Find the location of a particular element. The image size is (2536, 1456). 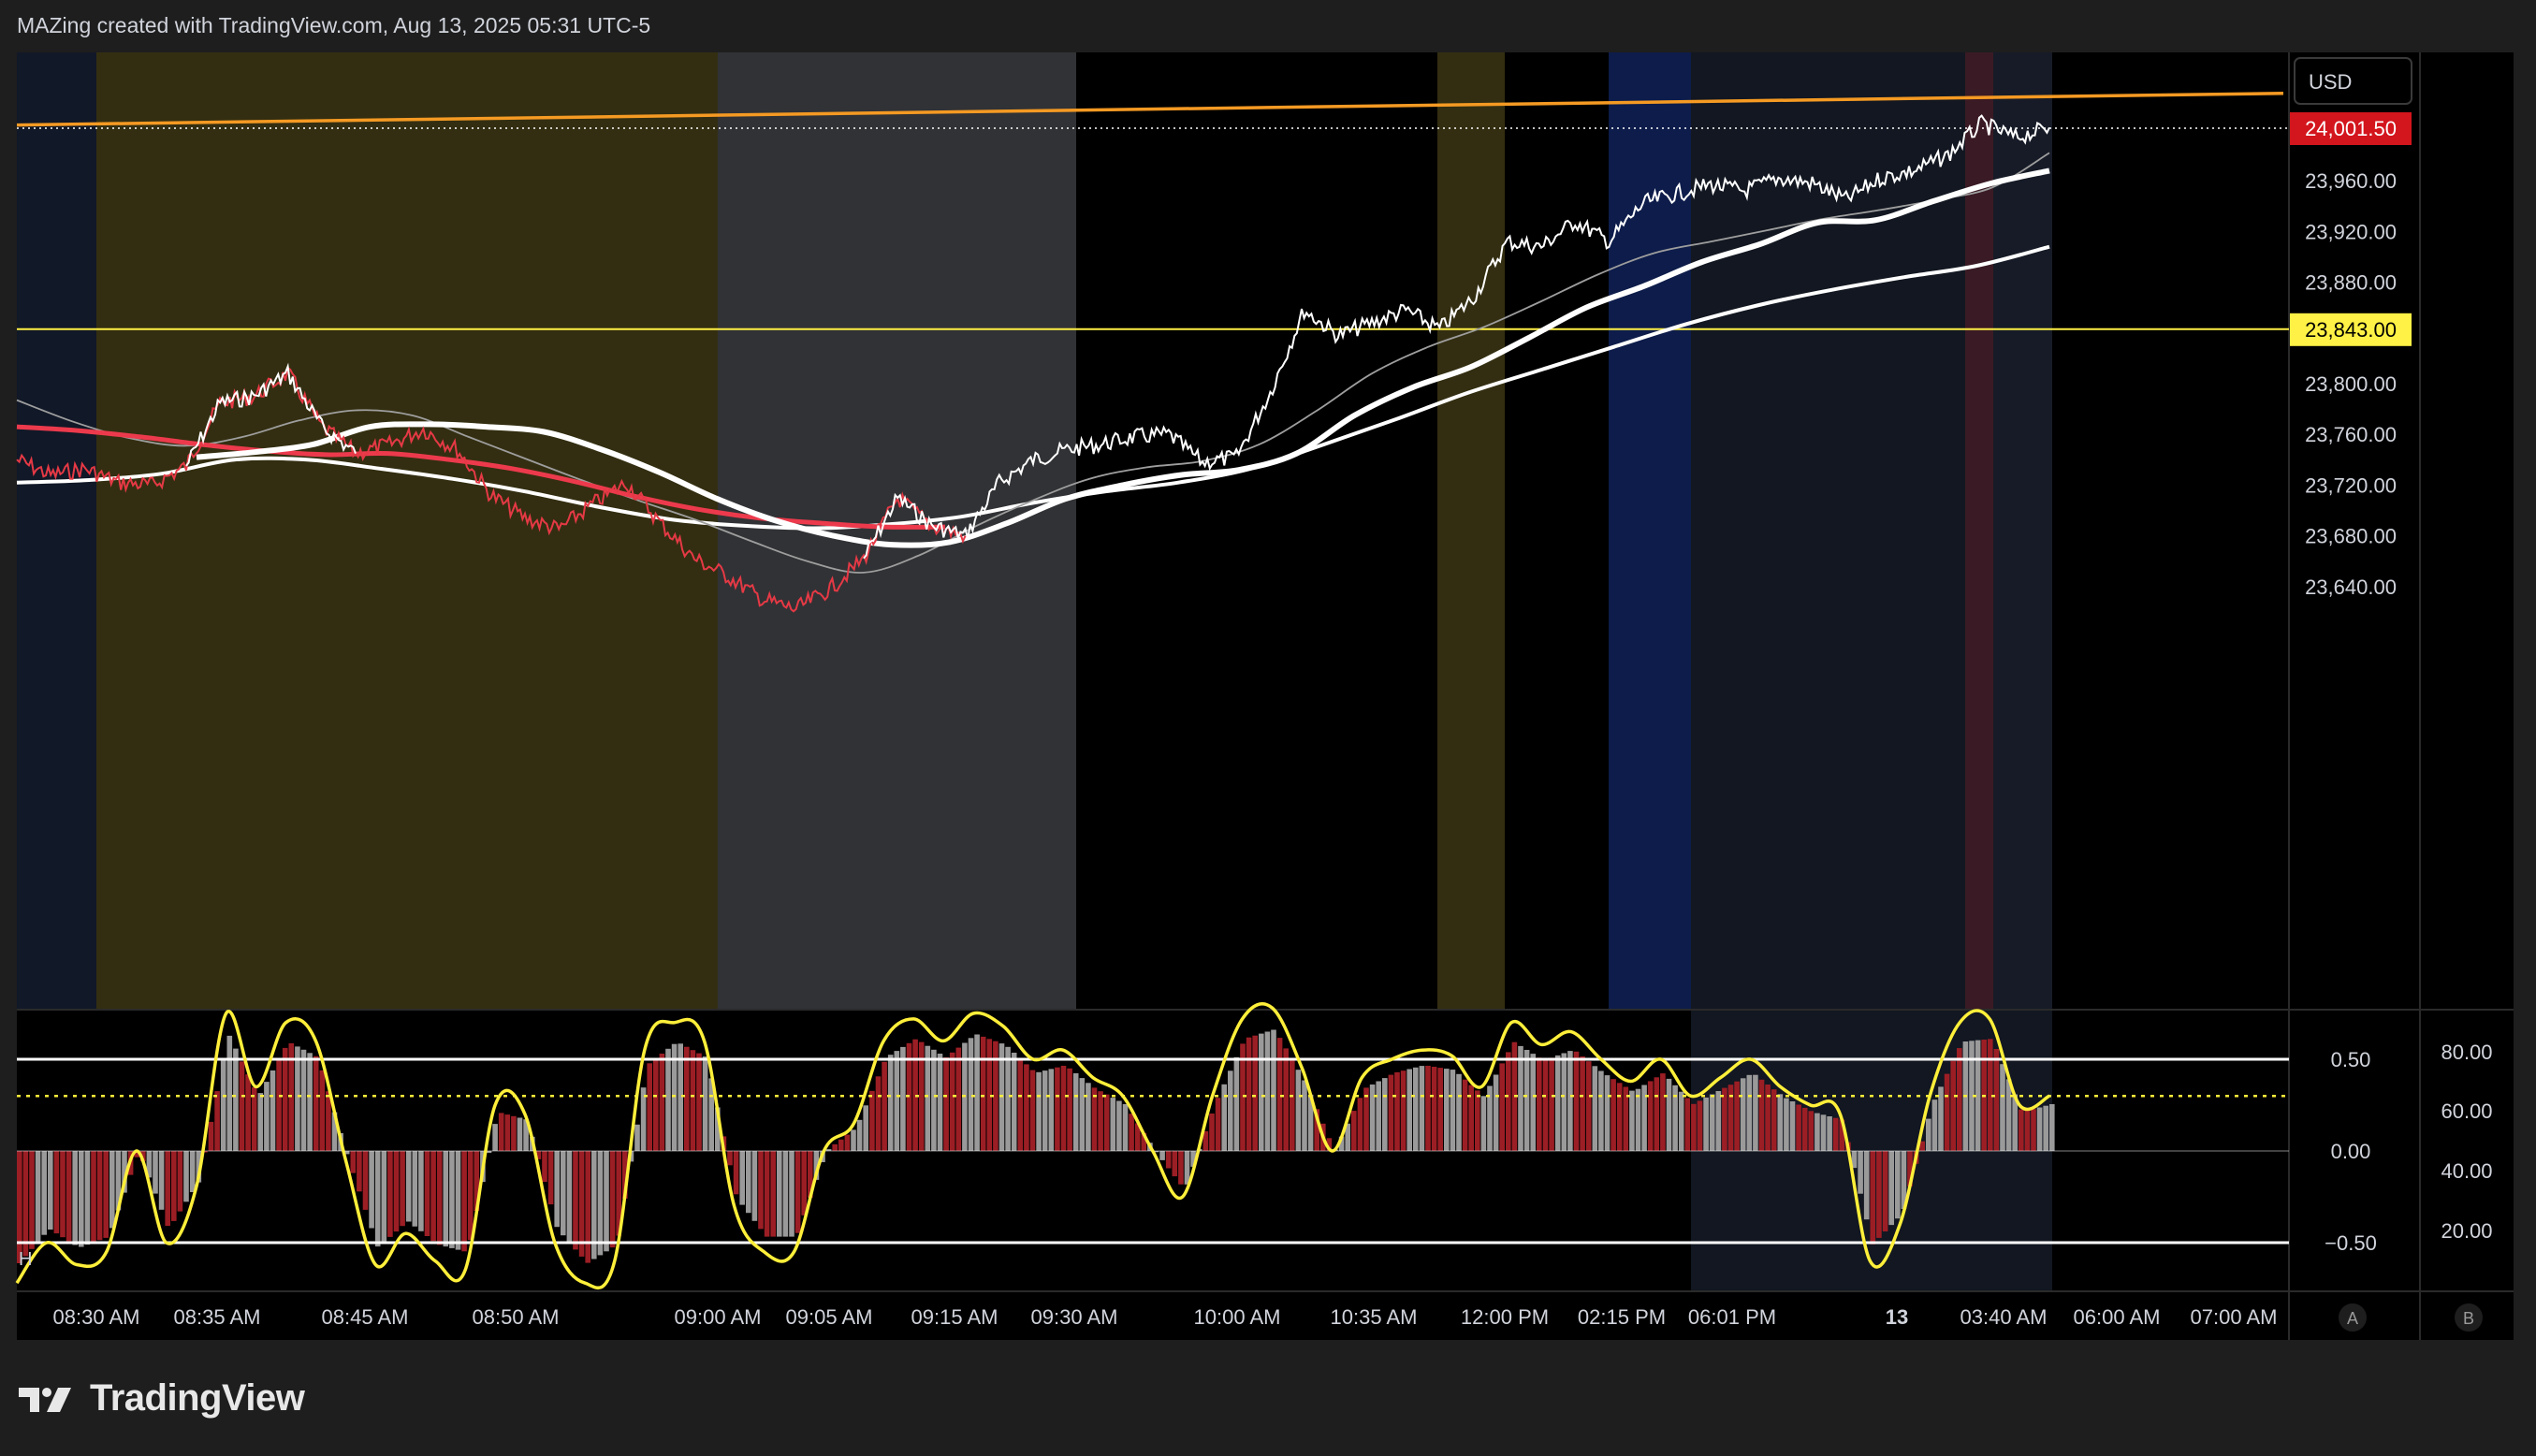

price-tick-label: 23,760.00 is located at coordinates (2351, 434).